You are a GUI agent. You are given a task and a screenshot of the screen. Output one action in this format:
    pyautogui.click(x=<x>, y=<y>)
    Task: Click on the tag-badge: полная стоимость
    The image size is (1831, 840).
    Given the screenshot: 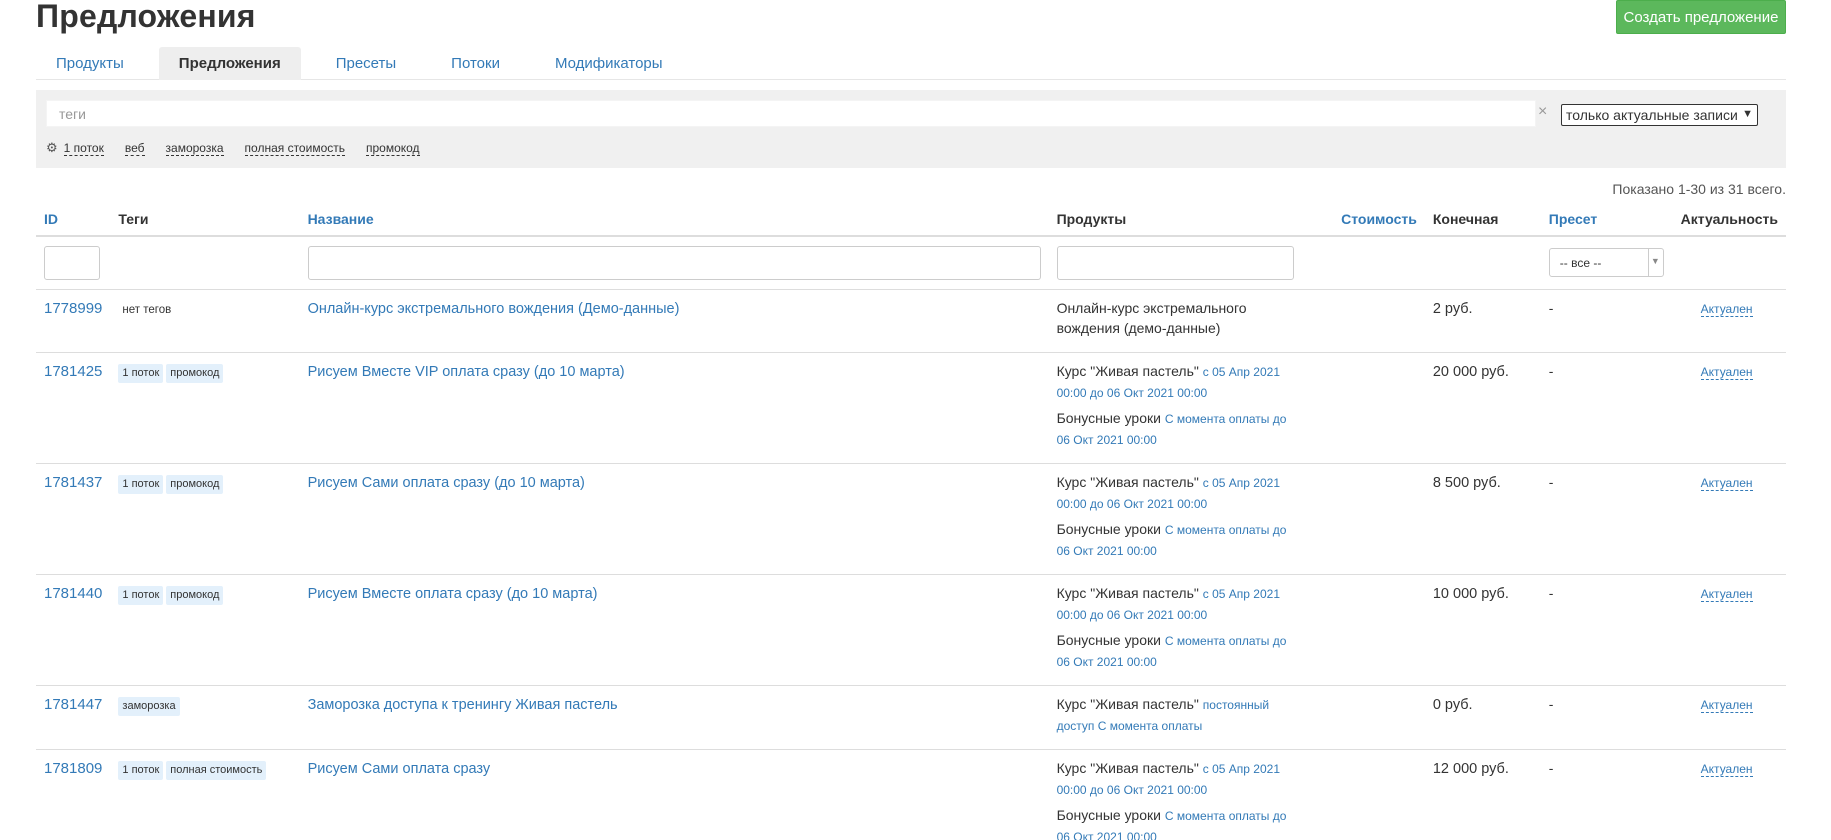 What is the action you would take?
    pyautogui.click(x=216, y=770)
    